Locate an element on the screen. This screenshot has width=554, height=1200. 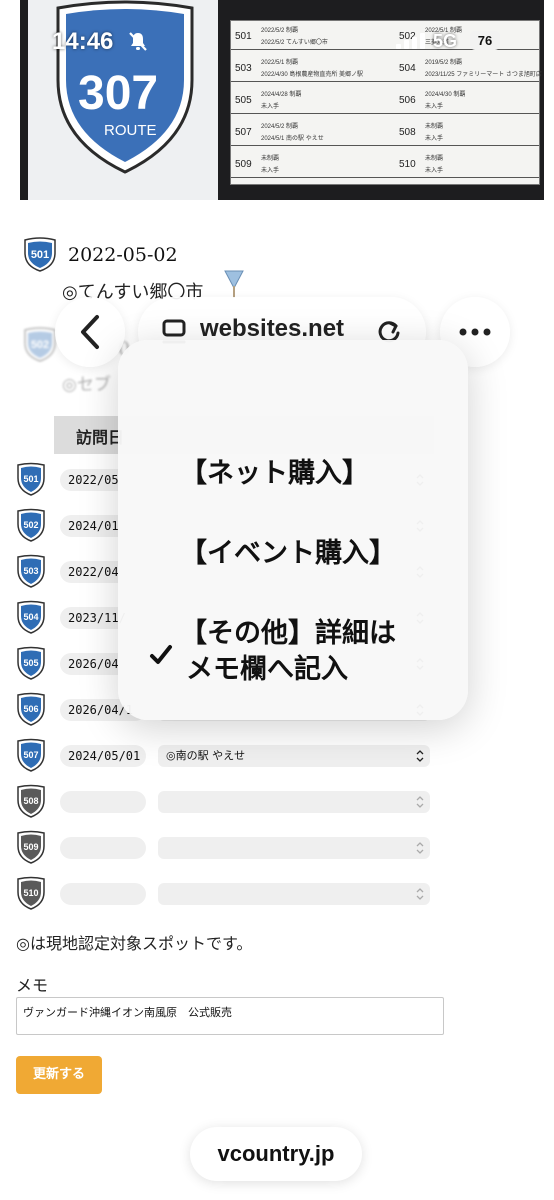
silent-bell-icon is located at coordinates (138, 41).